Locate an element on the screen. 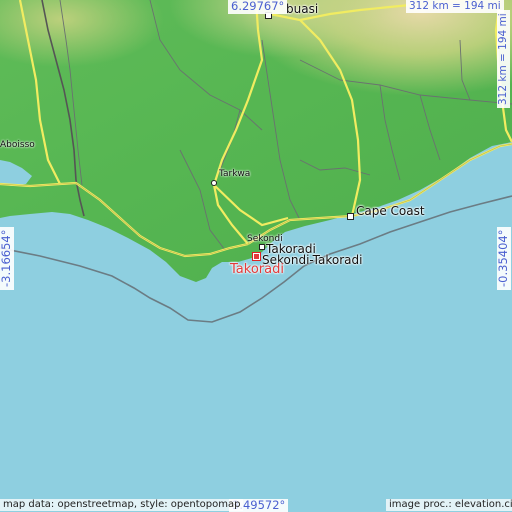 This screenshot has width=512, height=512. coord-right: -0.35404° is located at coordinates (503, 258).